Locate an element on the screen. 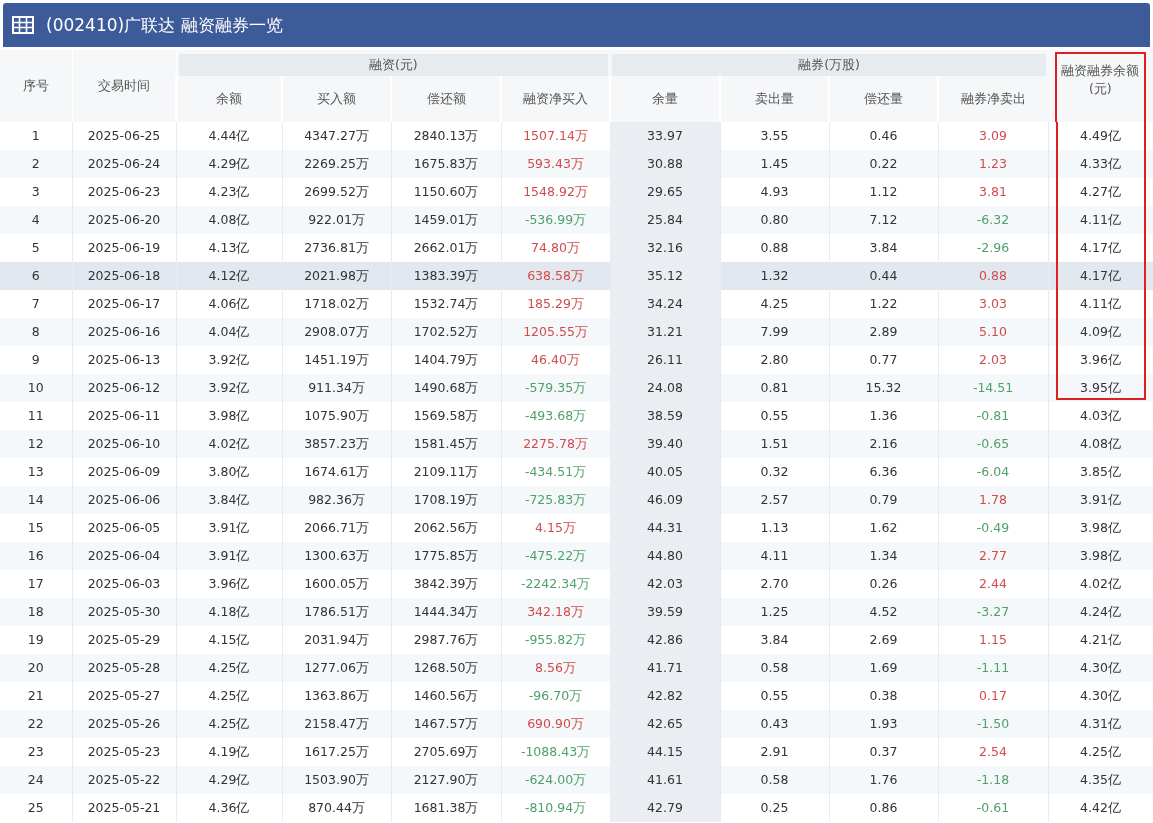 The width and height of the screenshot is (1153, 823). table-cell: -475.22万 is located at coordinates (555, 556).